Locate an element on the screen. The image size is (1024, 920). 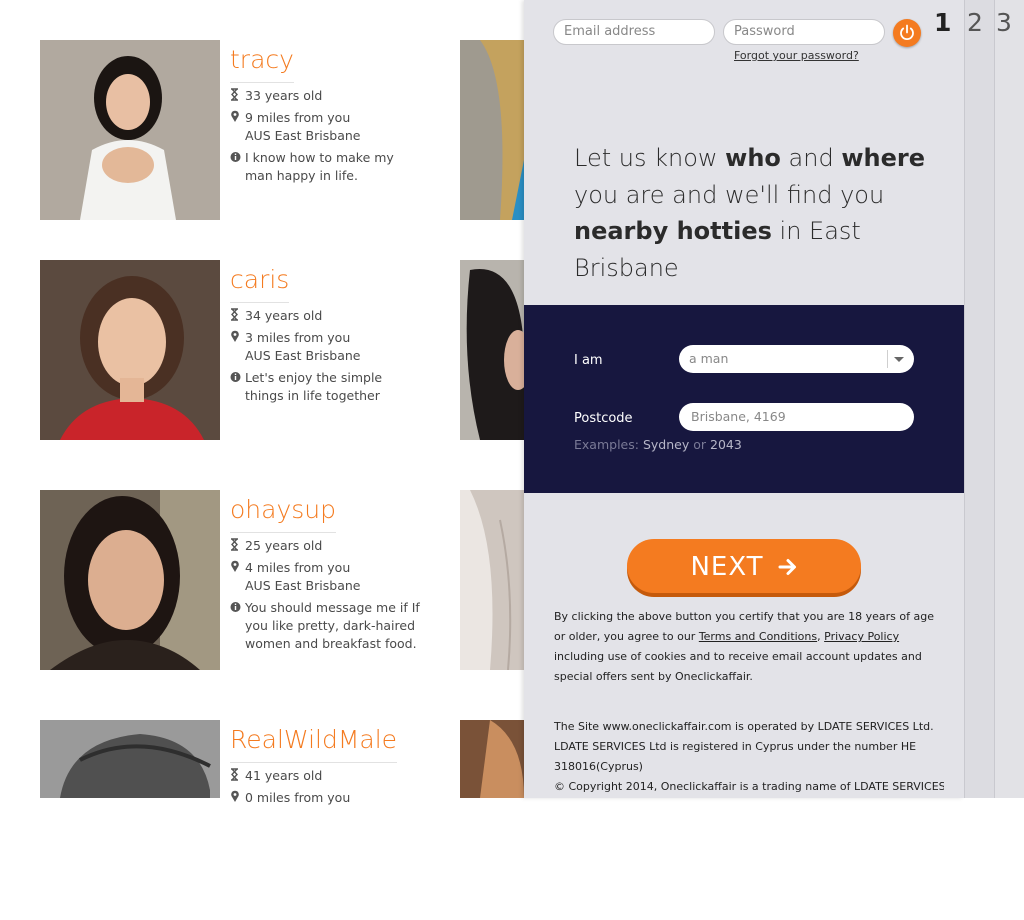
arrow-right-icon is located at coordinates (787, 566).